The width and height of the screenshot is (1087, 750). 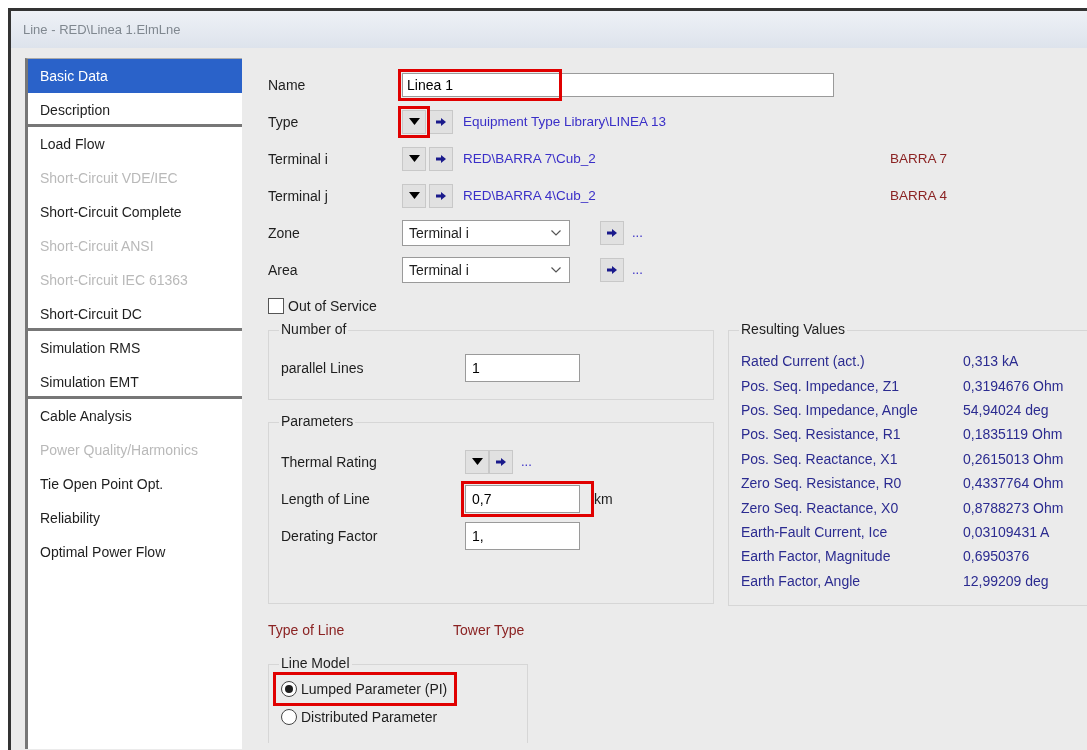 What do you see at coordinates (820, 385) in the screenshot?
I see `result-name: Pos. Seq. Impedance, Z1` at bounding box center [820, 385].